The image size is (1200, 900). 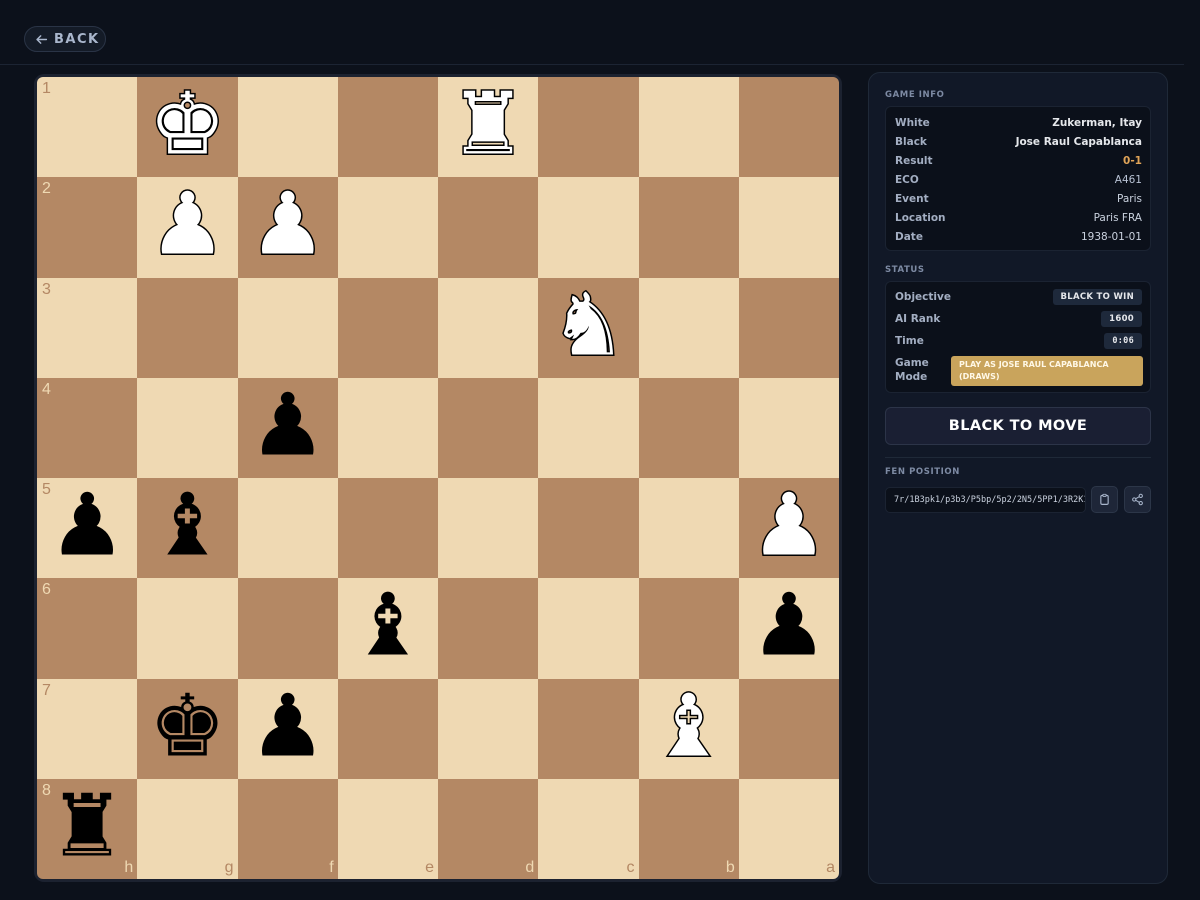 What do you see at coordinates (788, 227) in the screenshot?
I see `square-a2` at bounding box center [788, 227].